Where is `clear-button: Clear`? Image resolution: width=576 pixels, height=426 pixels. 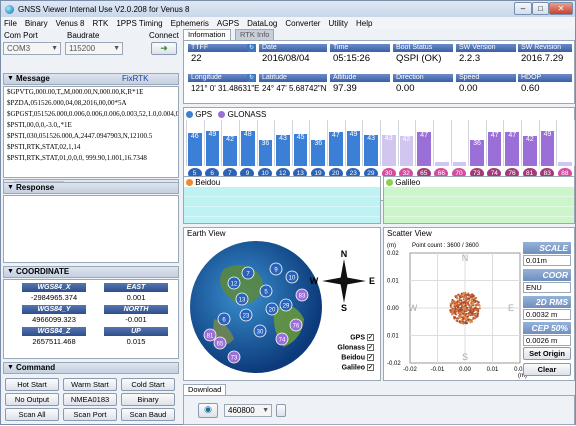
clear-button: Clear is located at coordinates (547, 369).